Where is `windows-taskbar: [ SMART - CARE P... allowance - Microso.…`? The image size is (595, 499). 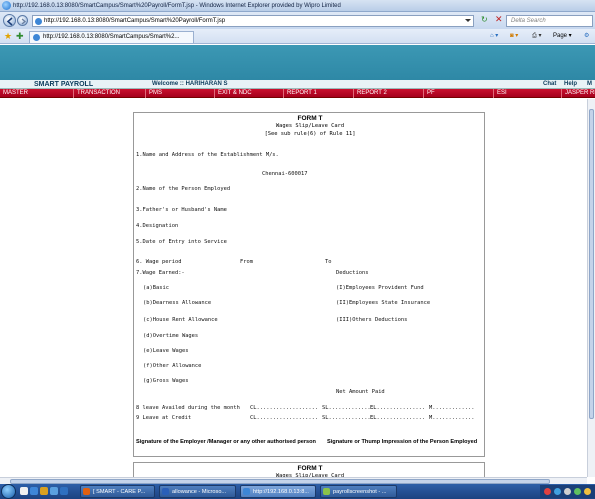
windows-taskbar: [ SMART - CARE P... allowance - Microso.… is located at coordinates (297, 491).